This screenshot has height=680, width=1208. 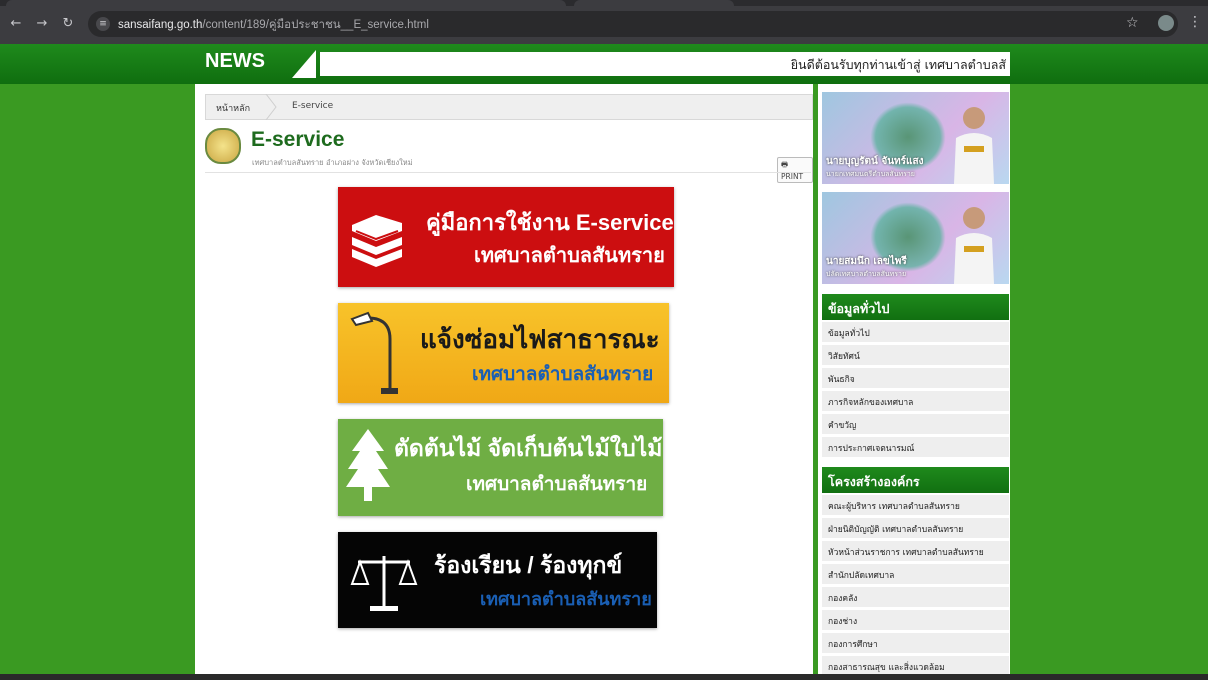 What do you see at coordinates (861, 576) in the screenshot?
I see `sidebar-item-label: สำนักปลัดเทศบาล` at bounding box center [861, 576].